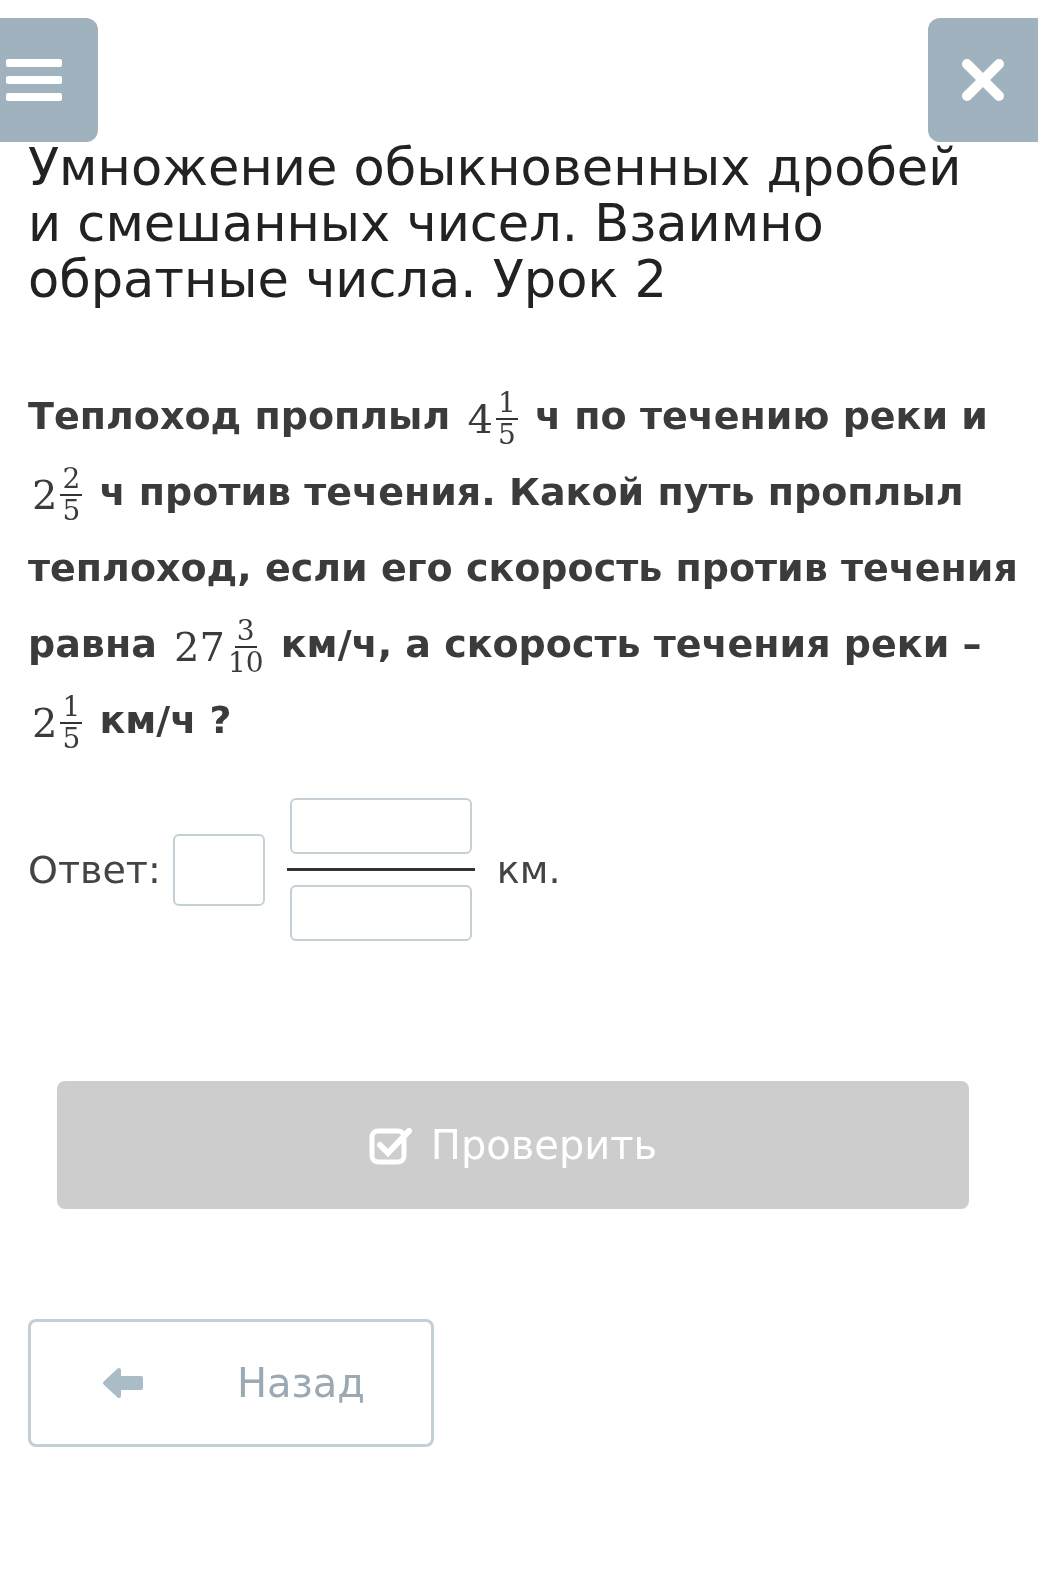  What do you see at coordinates (218, 869) in the screenshot?
I see `whole-number-field` at bounding box center [218, 869].